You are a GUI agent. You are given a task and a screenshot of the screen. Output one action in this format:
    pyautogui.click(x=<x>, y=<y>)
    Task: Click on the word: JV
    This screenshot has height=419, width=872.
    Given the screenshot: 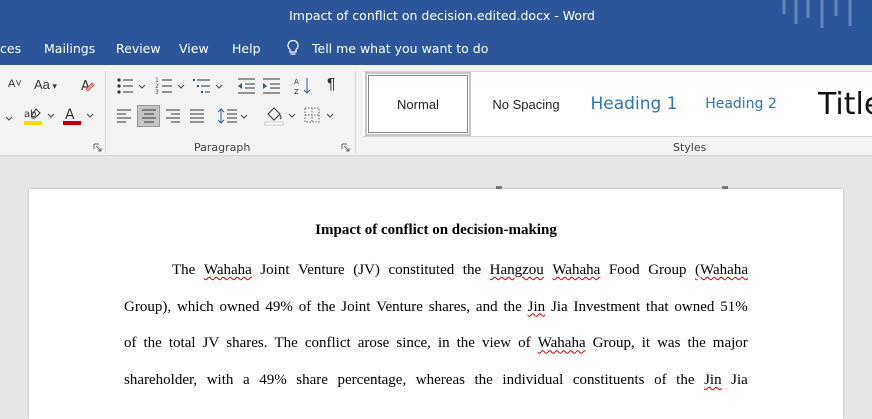 What is the action you would take?
    pyautogui.click(x=211, y=343)
    